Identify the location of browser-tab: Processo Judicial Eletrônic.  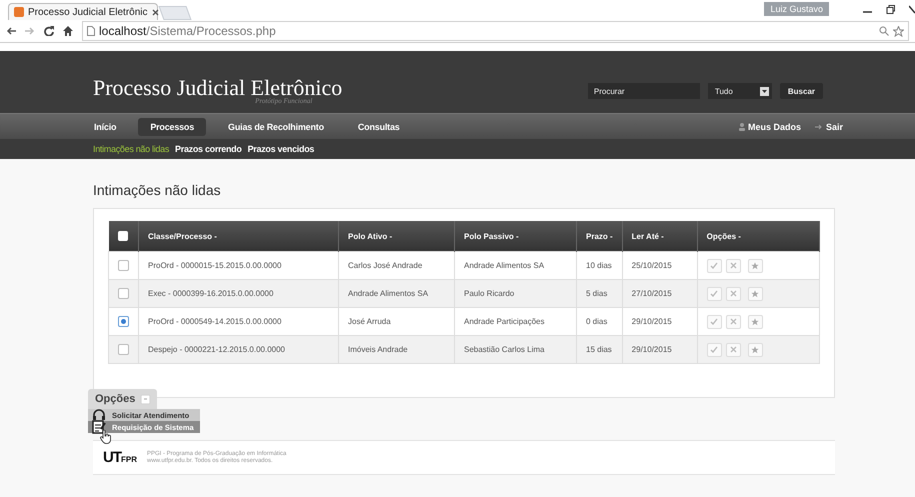
(83, 11).